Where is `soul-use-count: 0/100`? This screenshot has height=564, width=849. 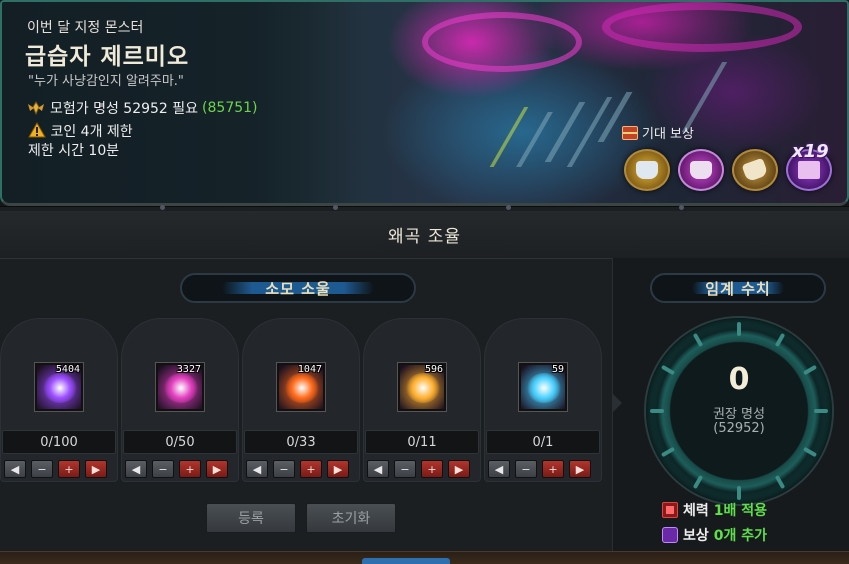
soul-use-count: 0/100 is located at coordinates (59, 442).